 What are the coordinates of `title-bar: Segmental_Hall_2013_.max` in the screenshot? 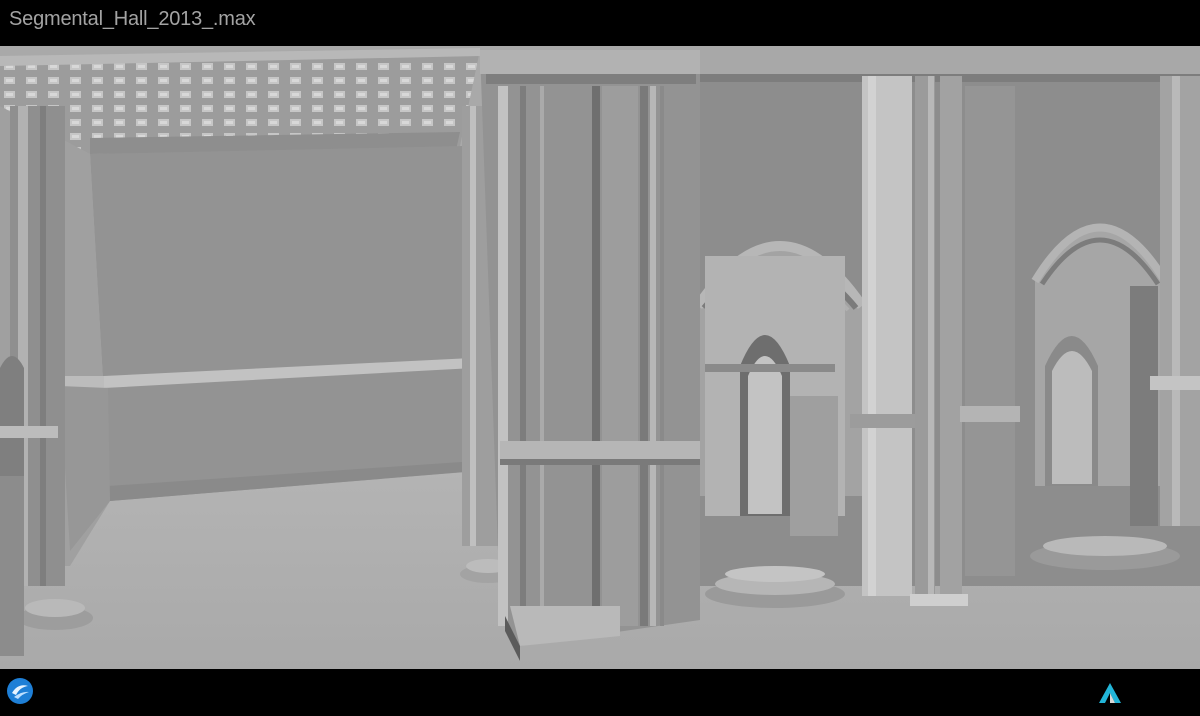 It's located at (600, 23).